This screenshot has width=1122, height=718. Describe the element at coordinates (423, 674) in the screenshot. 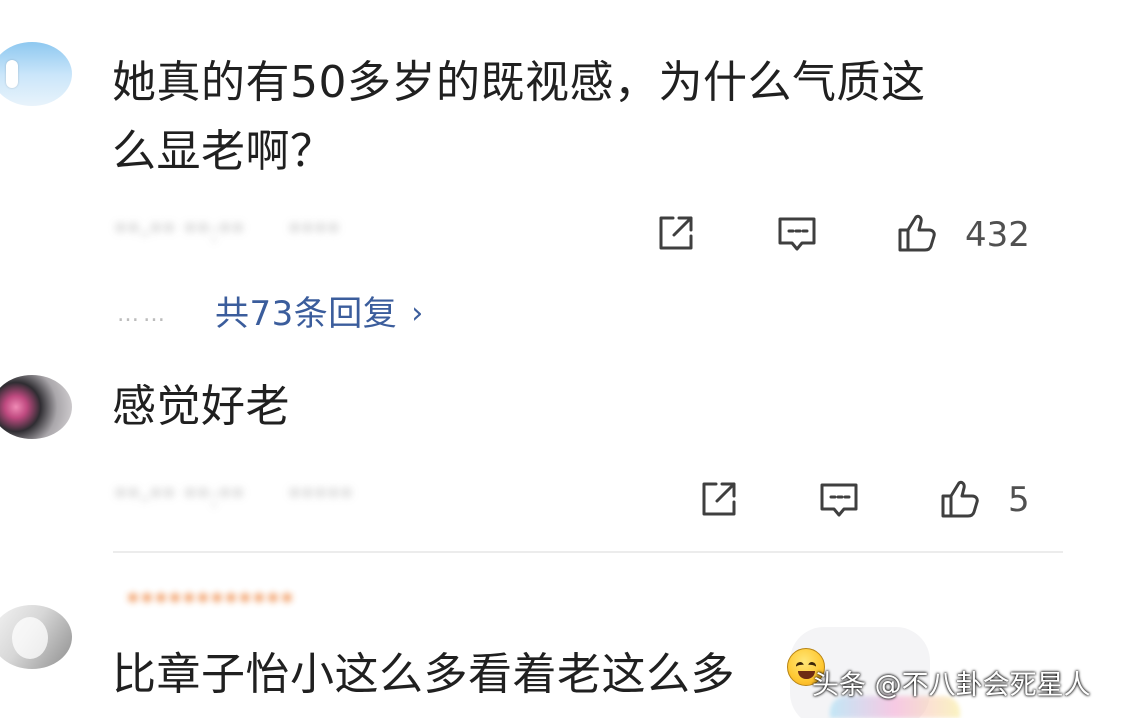

I see `comment-text: 比章子怡小这么多看着老这么多` at that location.